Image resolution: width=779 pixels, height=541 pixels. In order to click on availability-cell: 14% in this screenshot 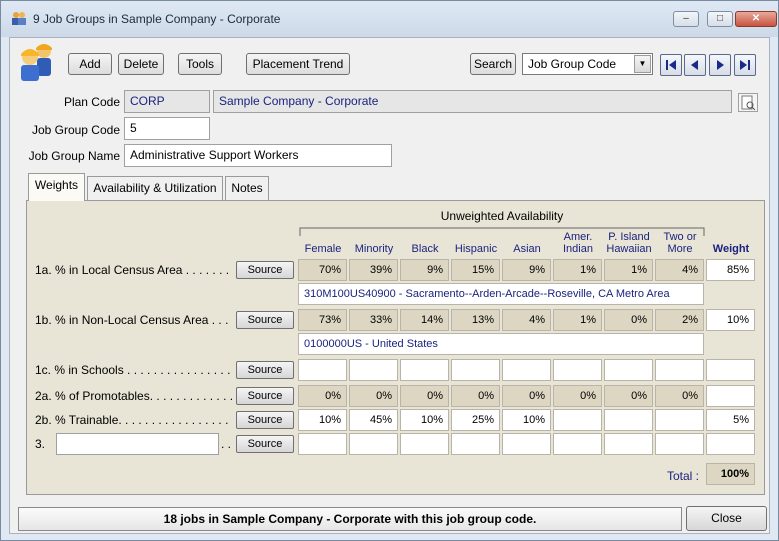, I will do `click(424, 320)`.